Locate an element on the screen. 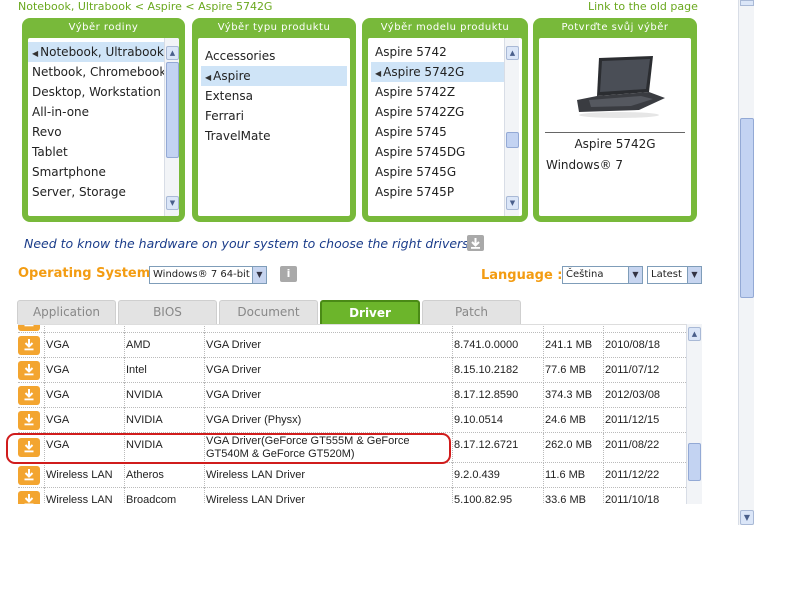 This screenshot has height=600, width=800. scroll-up-icon is located at coordinates (747, 3).